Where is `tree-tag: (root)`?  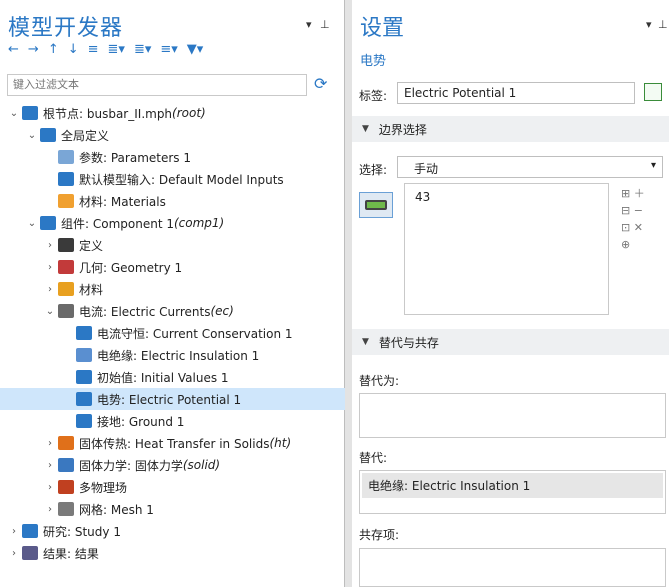 tree-tag: (root) is located at coordinates (189, 113).